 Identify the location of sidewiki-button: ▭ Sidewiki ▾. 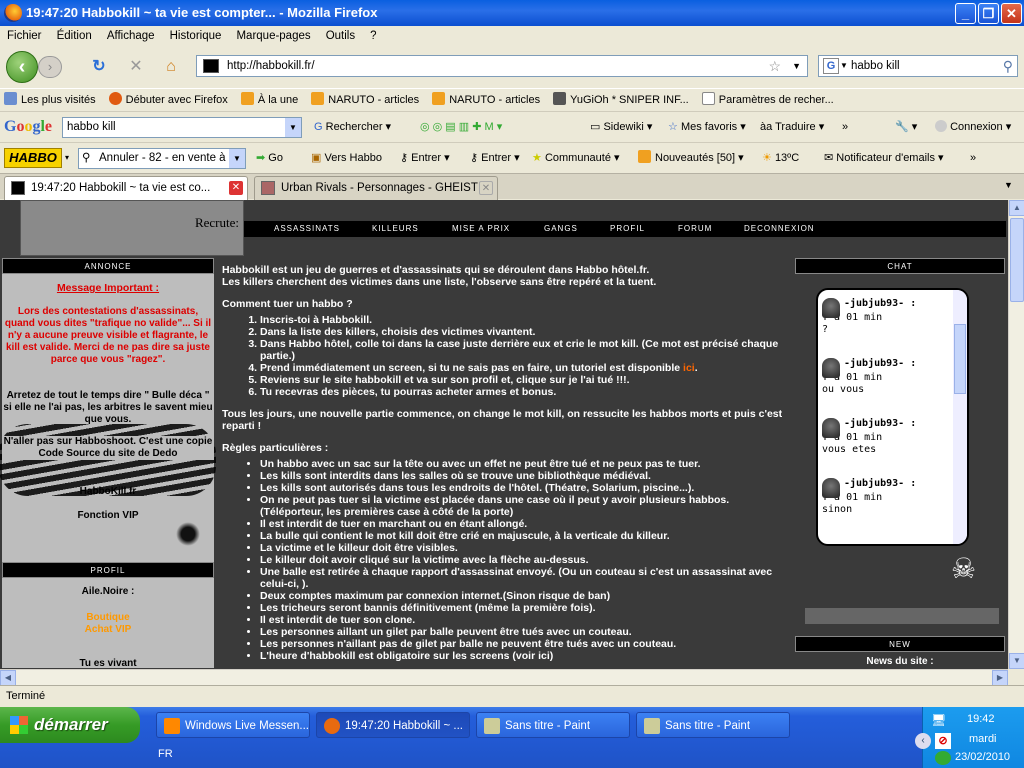
(621, 126).